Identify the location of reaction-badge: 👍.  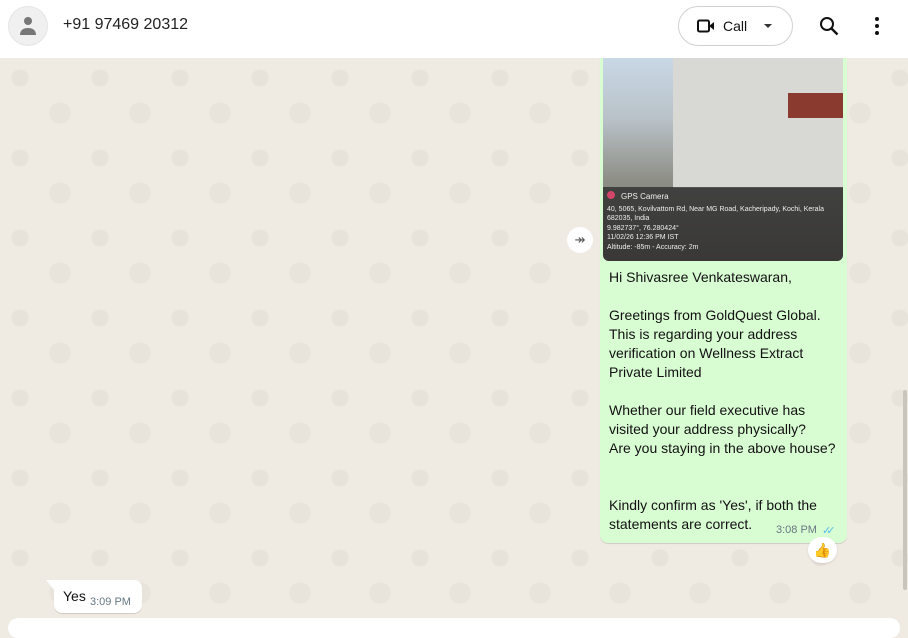
(822, 550).